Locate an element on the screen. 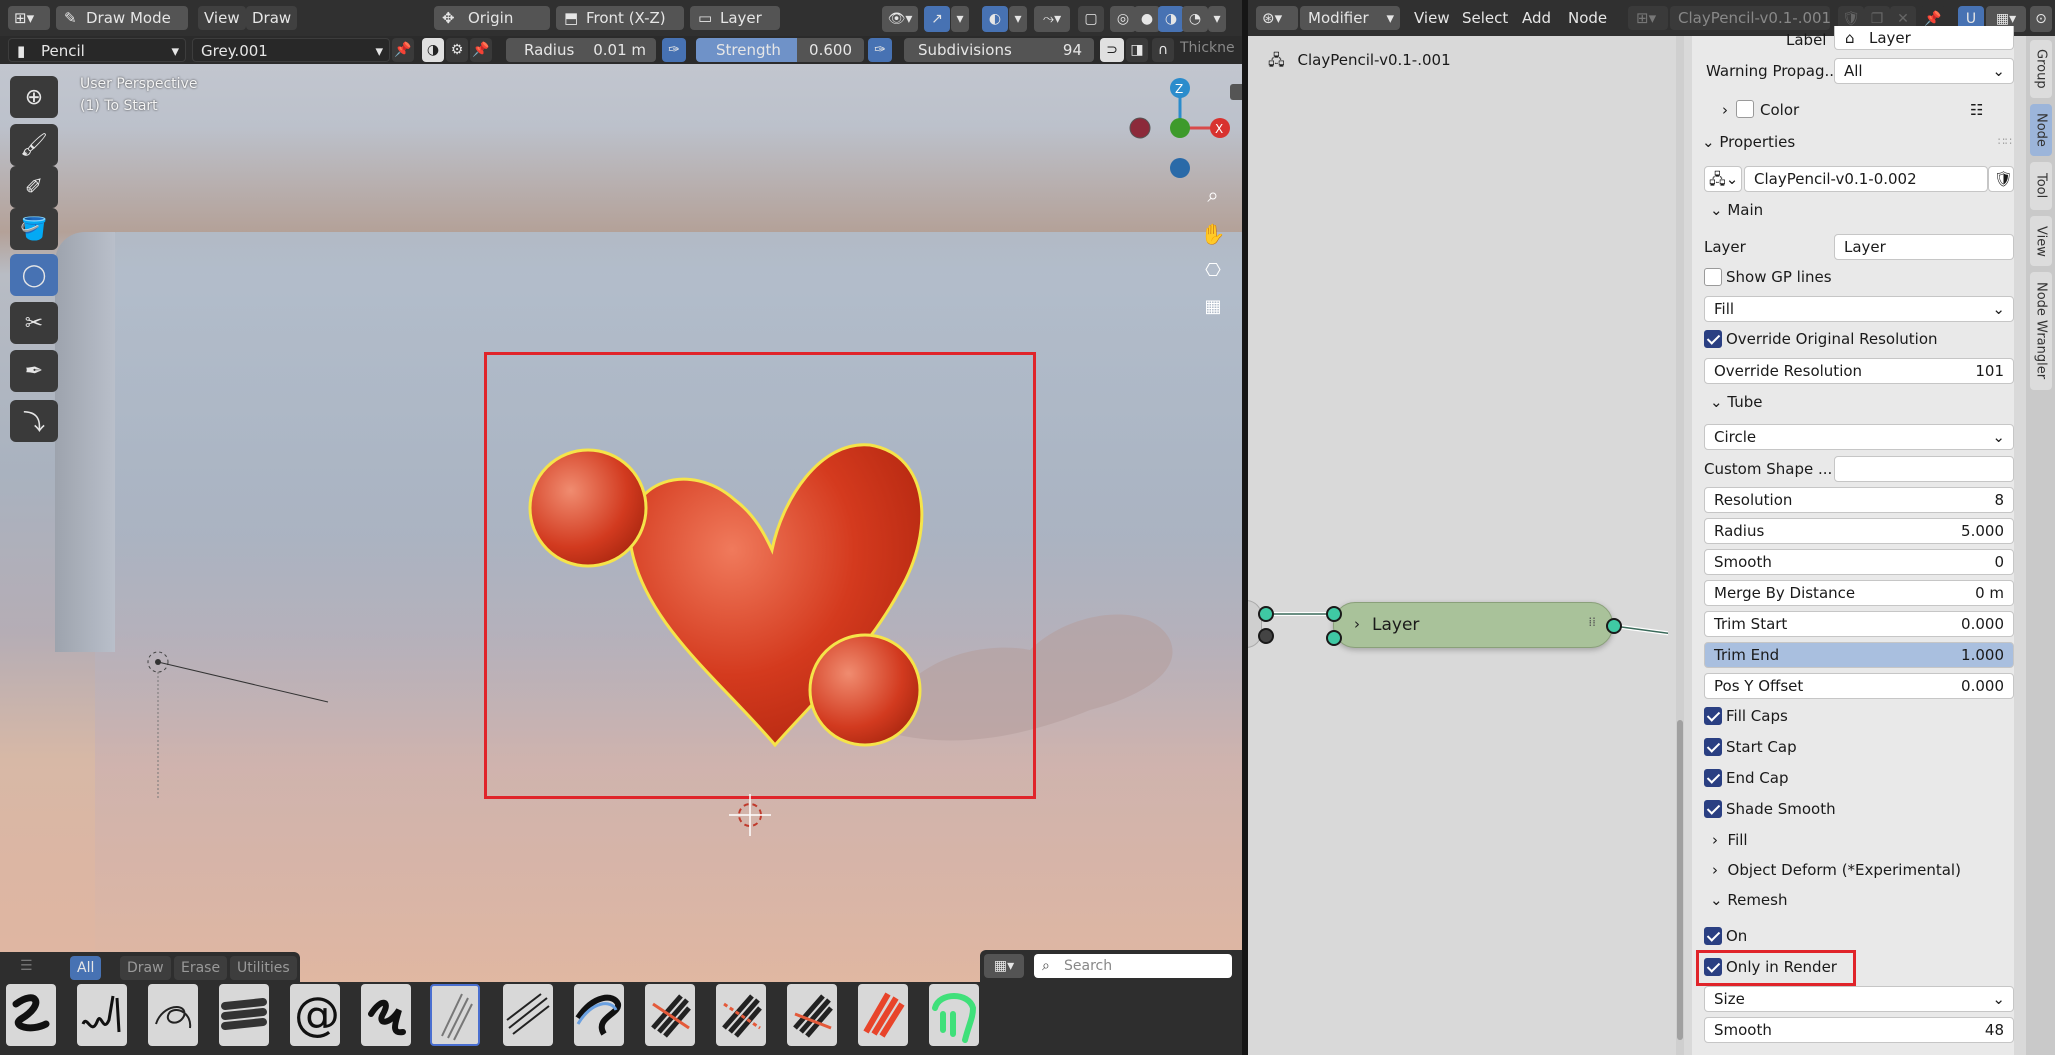  subdivisions-field: Subdivisions 94 is located at coordinates (999, 50).